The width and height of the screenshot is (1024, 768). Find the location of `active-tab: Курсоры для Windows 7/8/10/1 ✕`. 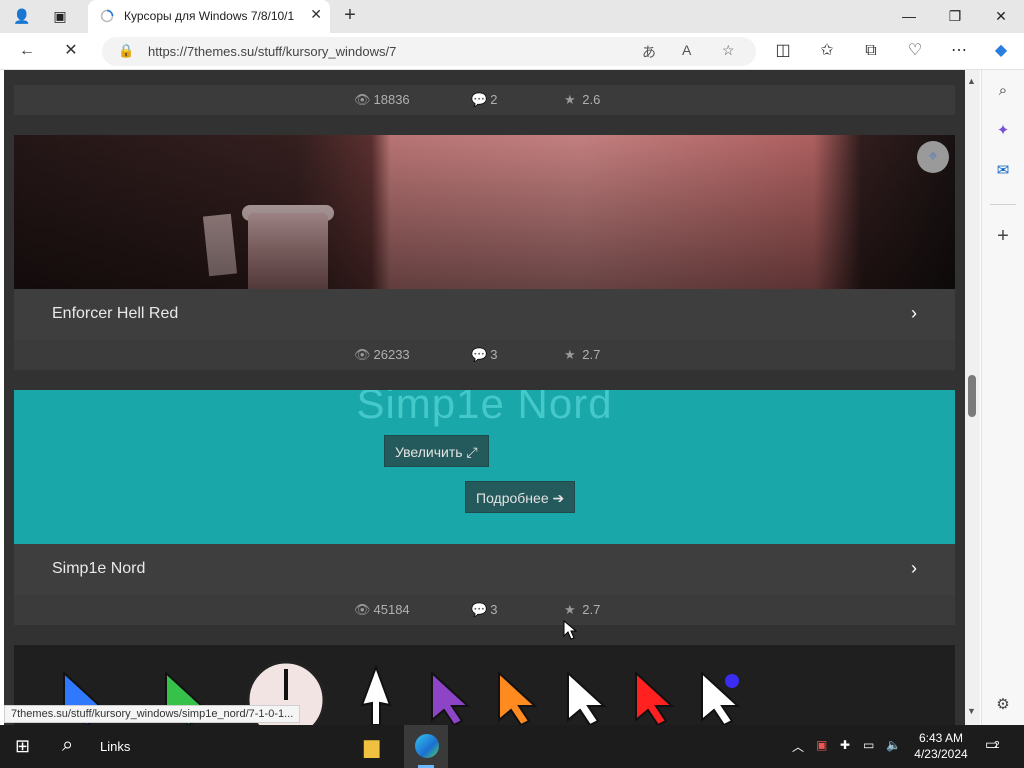

active-tab: Курсоры для Windows 7/8/10/1 ✕ is located at coordinates (209, 16).